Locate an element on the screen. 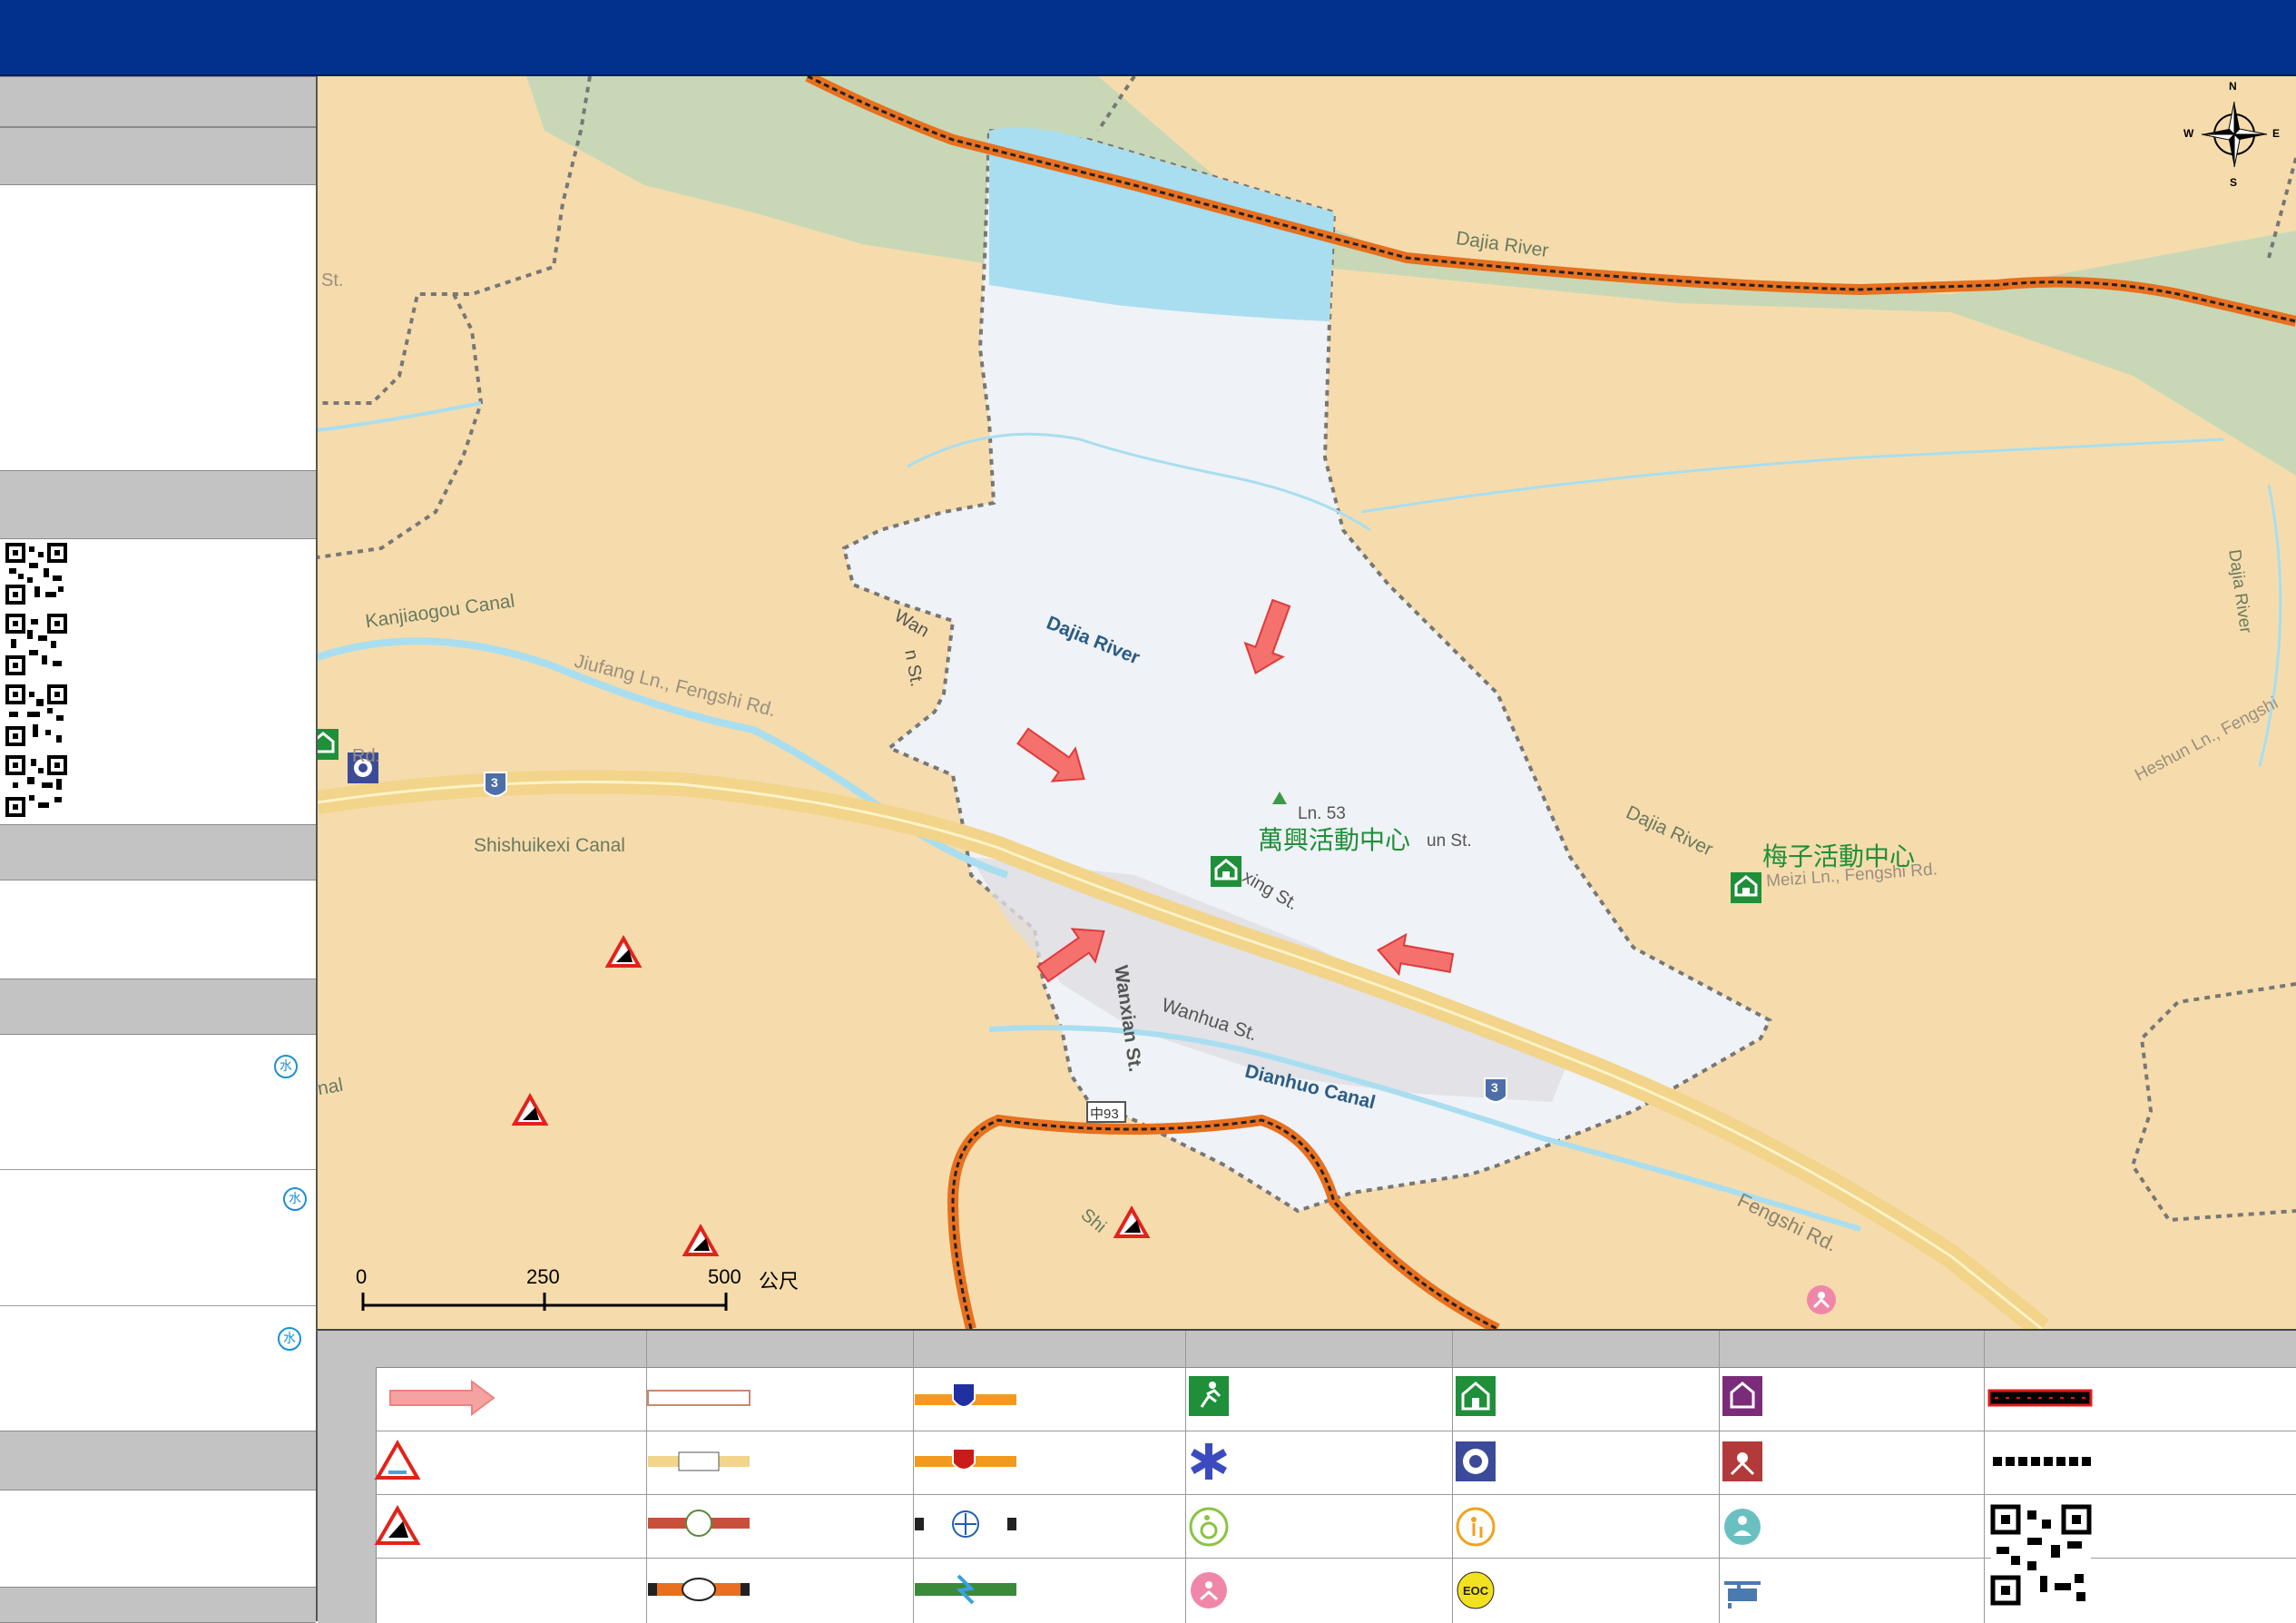 Image resolution: width=2296 pixels, height=1623 pixels. elderly-icon is located at coordinates (1476, 1527).